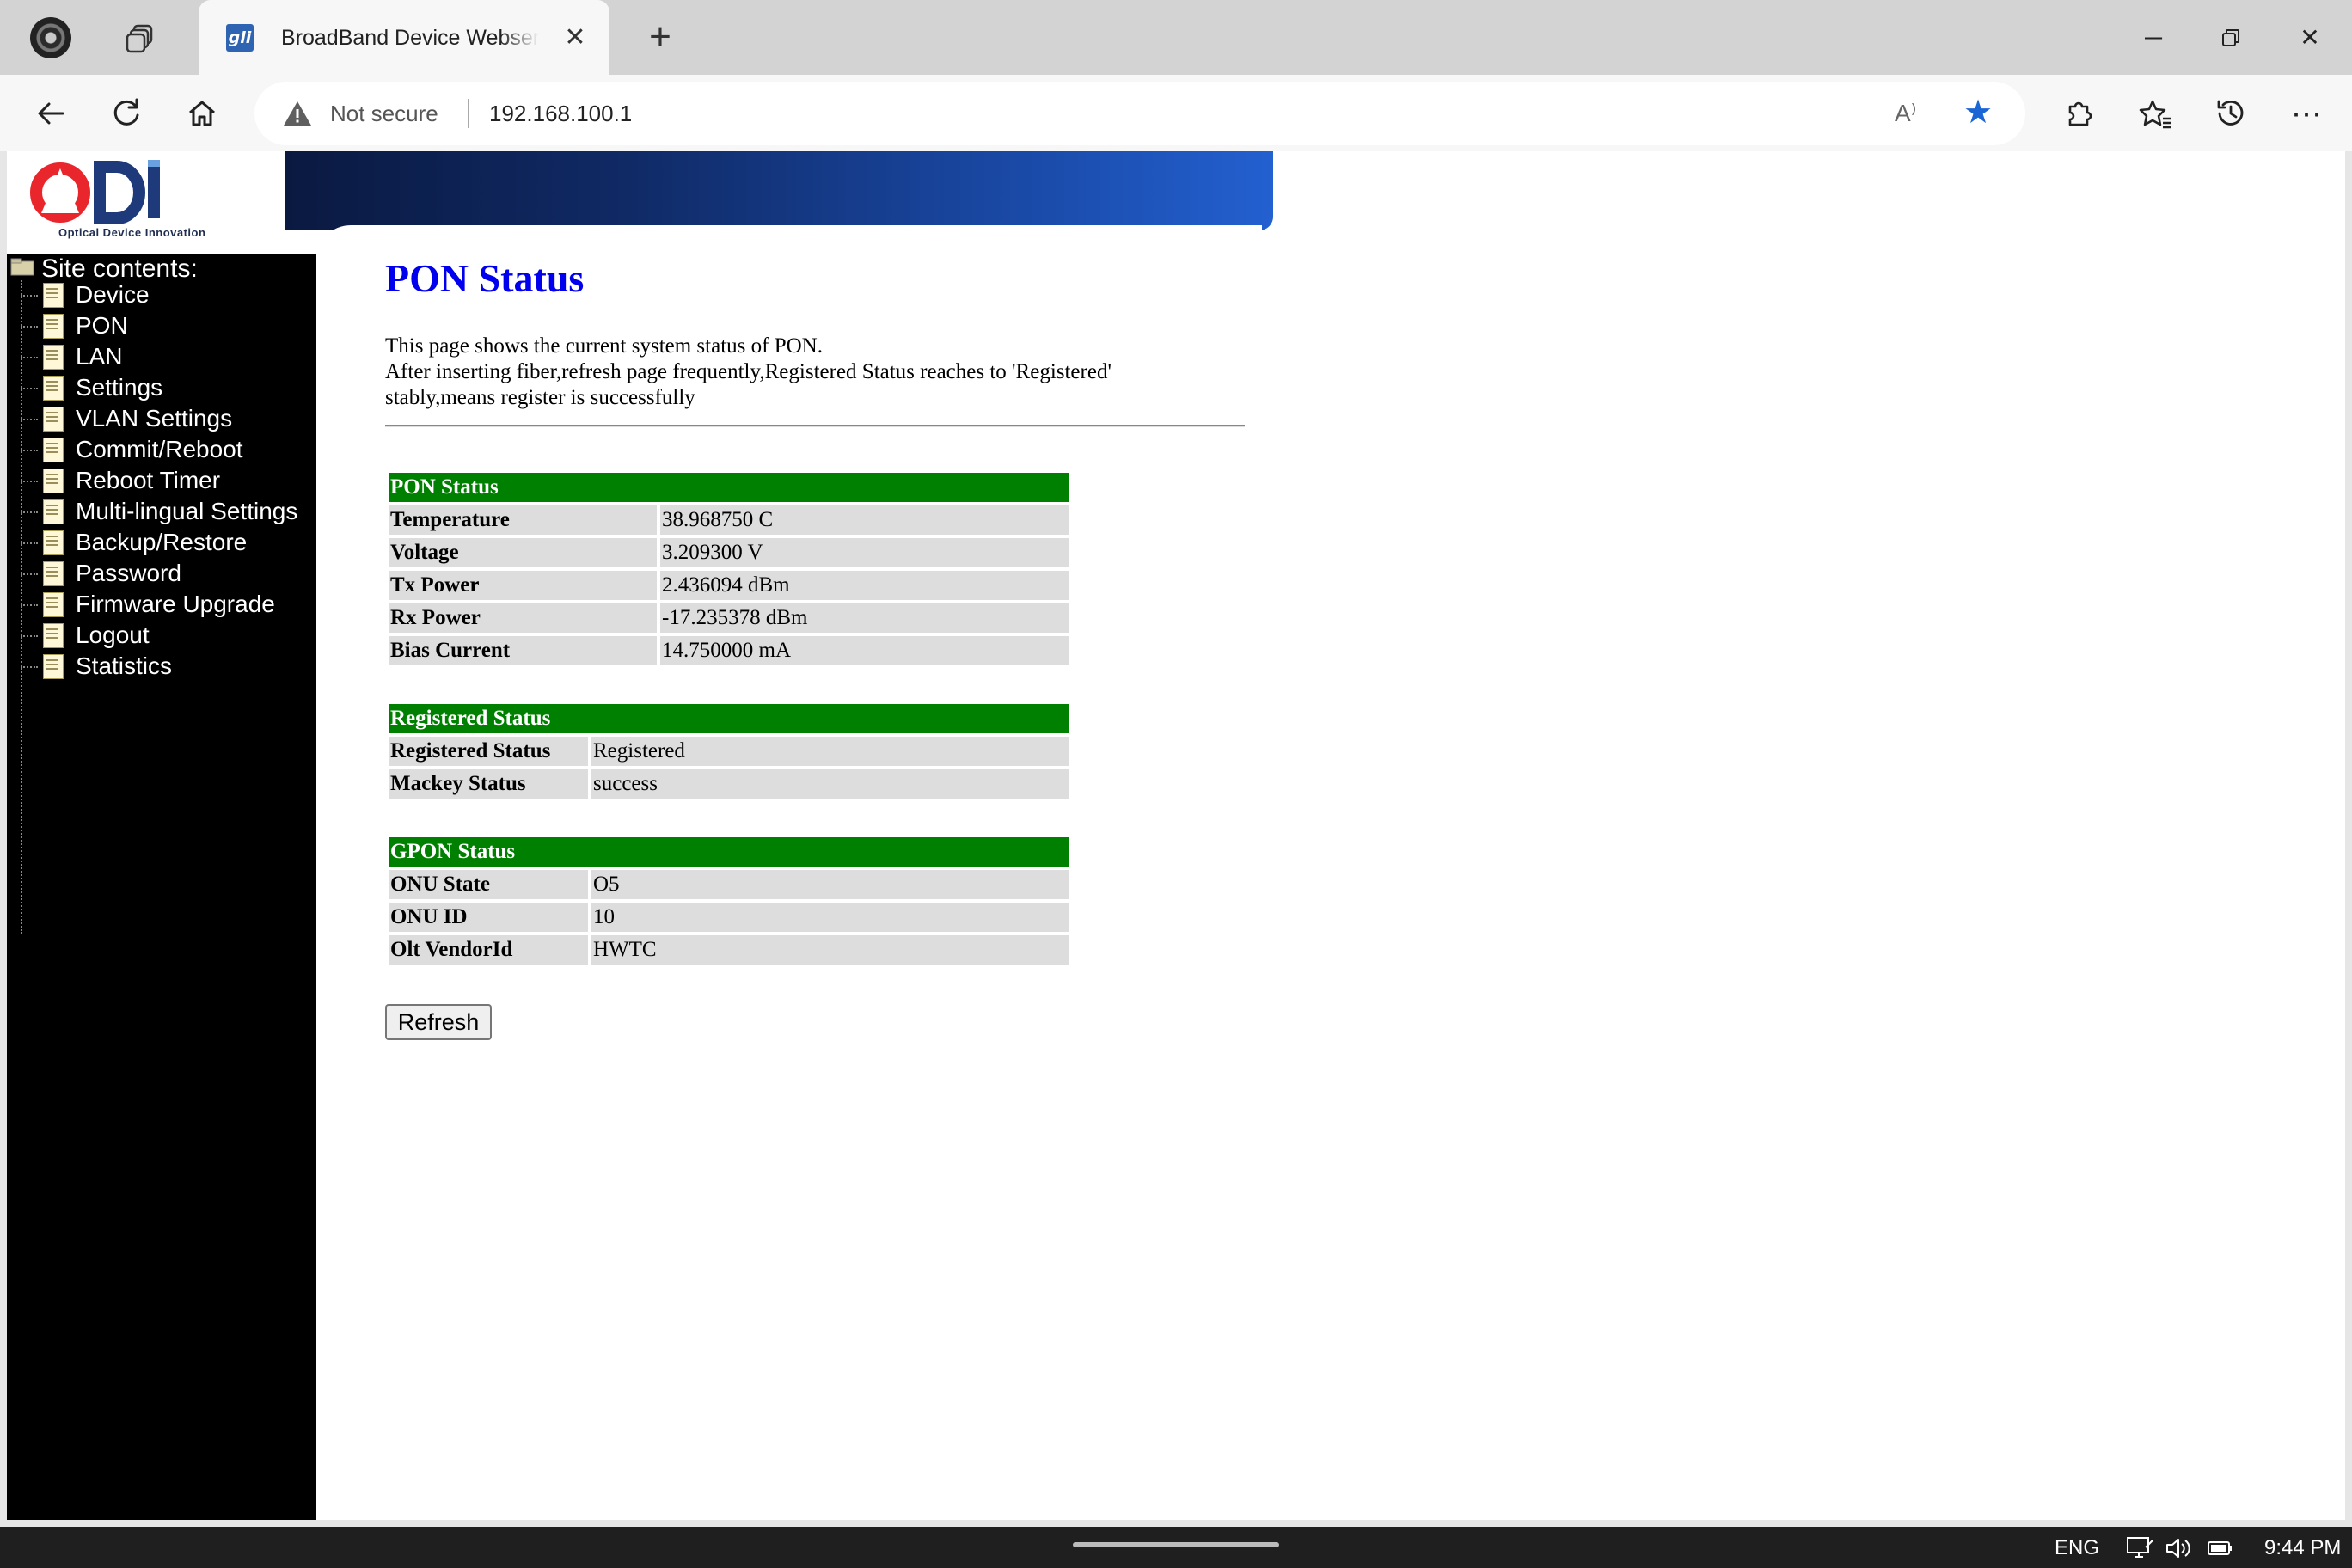 This screenshot has width=2352, height=1568. Describe the element at coordinates (2139, 1548) in the screenshot. I see `network-icon` at that location.